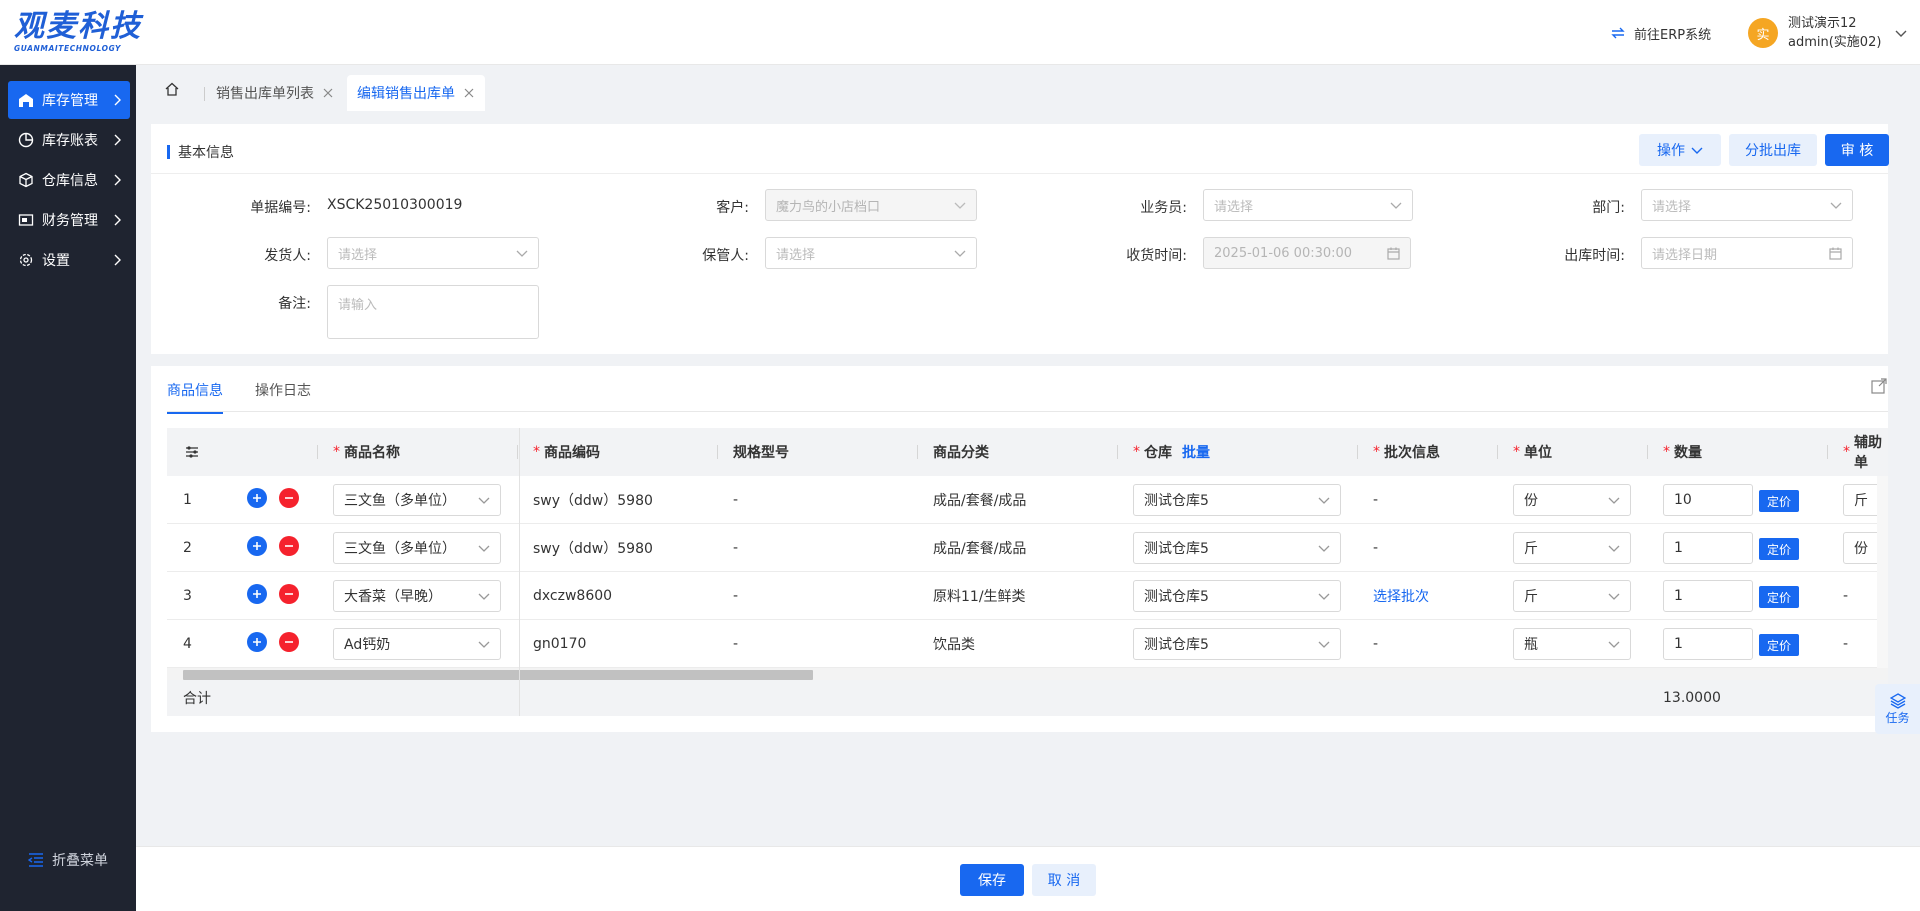 The image size is (1920, 911). I want to click on salesman-select: 请选择, so click(1308, 205).